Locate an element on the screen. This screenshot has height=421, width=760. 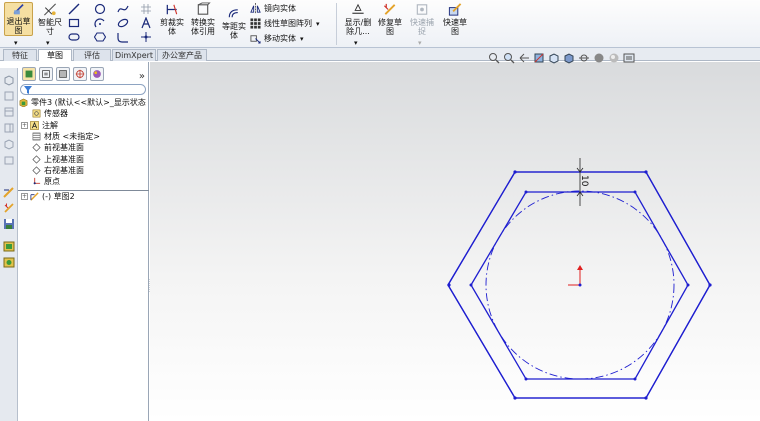
convert-label: 转换实 体引用 is located at coordinates (203, 27).